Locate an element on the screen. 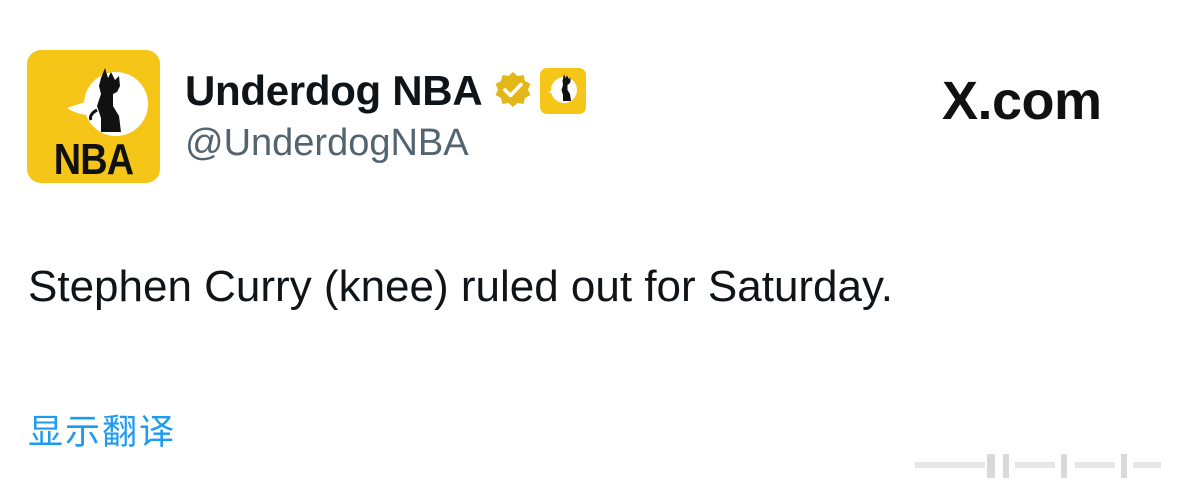  site-label-text: X.com is located at coordinates (1022, 101).